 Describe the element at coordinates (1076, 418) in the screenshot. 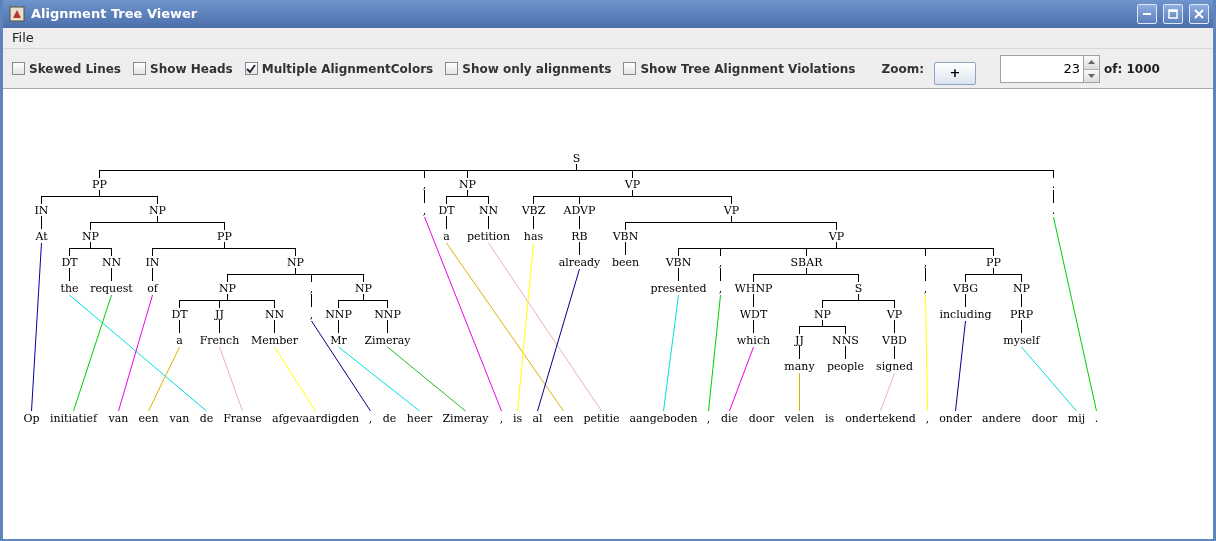

I see `target-word: mij` at that location.